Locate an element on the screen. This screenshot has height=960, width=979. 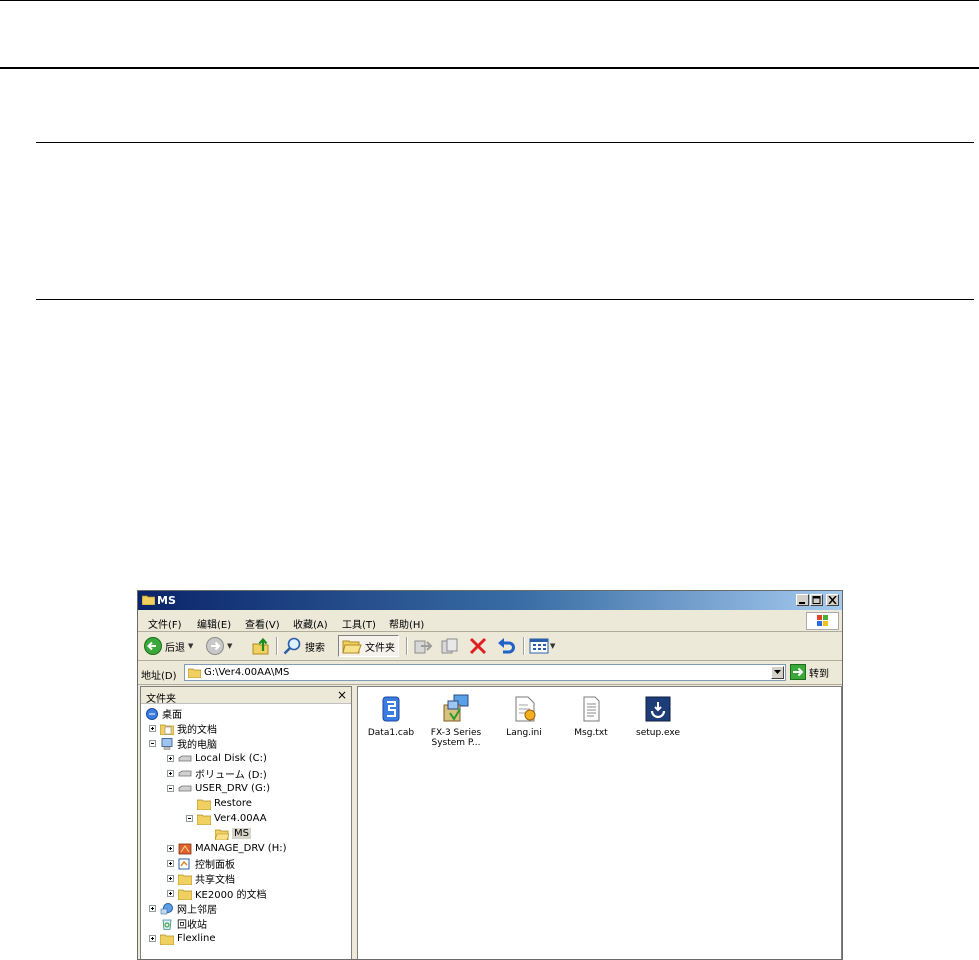
back-button: 后退 ▼ is located at coordinates (168, 646).